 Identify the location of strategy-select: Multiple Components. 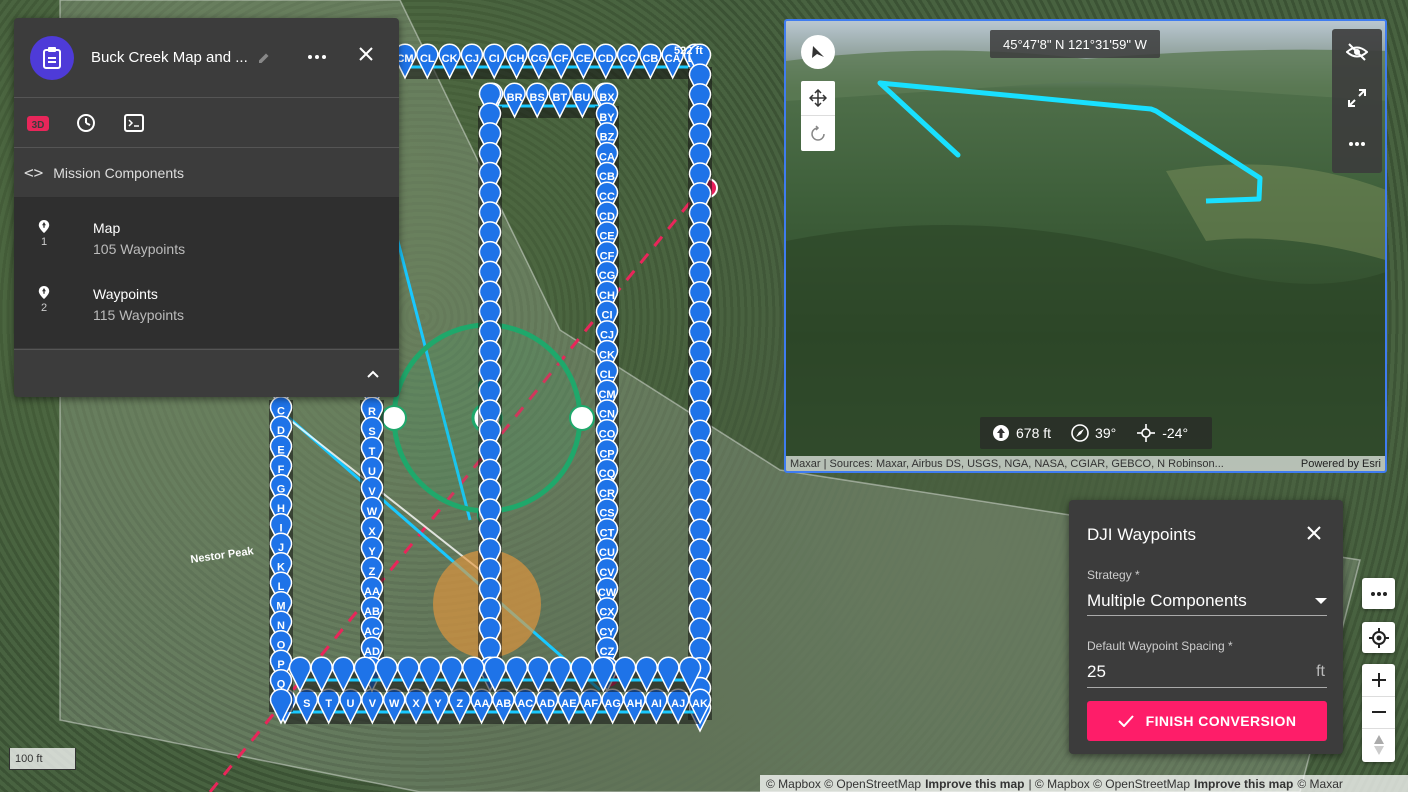
(1207, 601).